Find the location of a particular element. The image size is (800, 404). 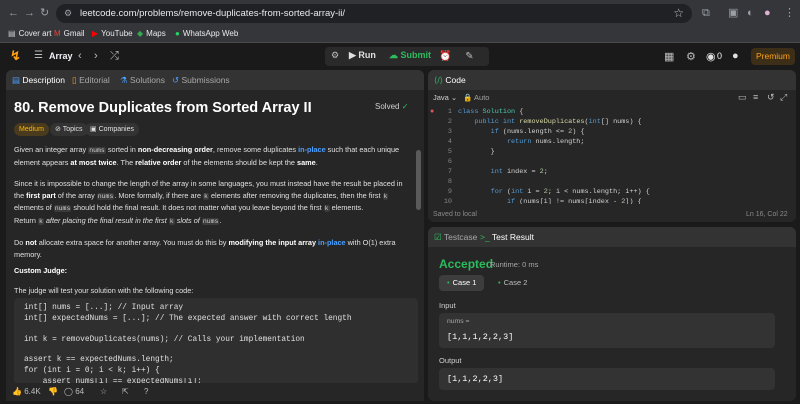

back-icon: ← is located at coordinates (13, 13).